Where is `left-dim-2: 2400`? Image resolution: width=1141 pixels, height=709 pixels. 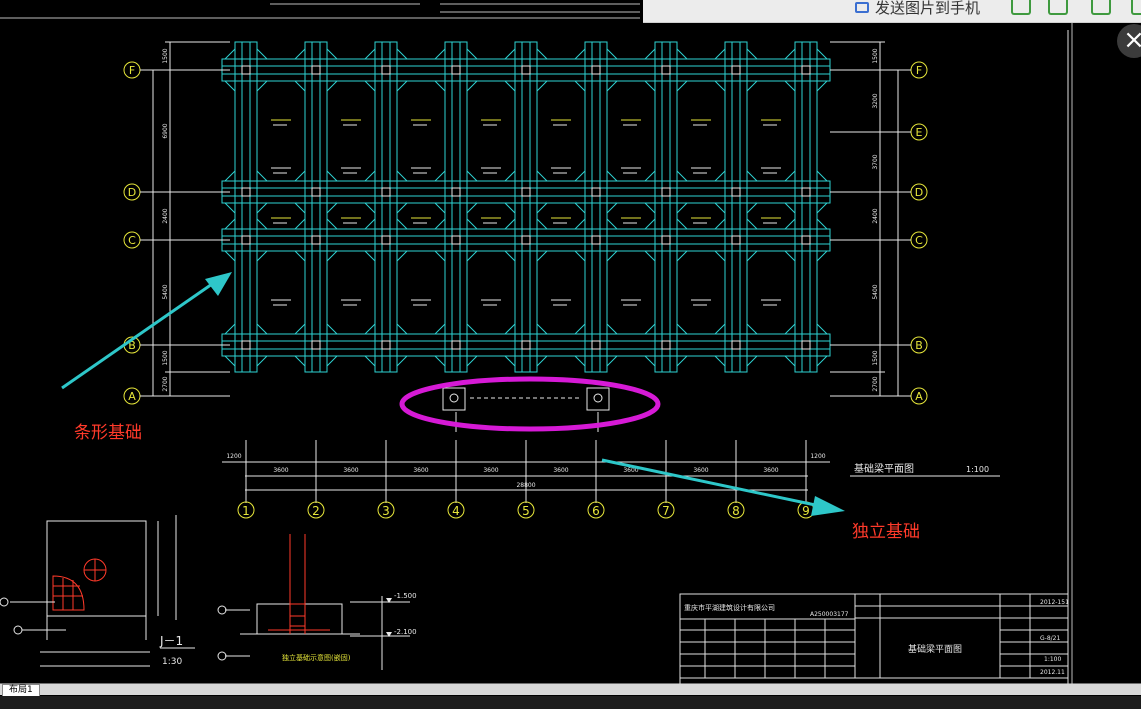 left-dim-2: 2400 is located at coordinates (165, 215).